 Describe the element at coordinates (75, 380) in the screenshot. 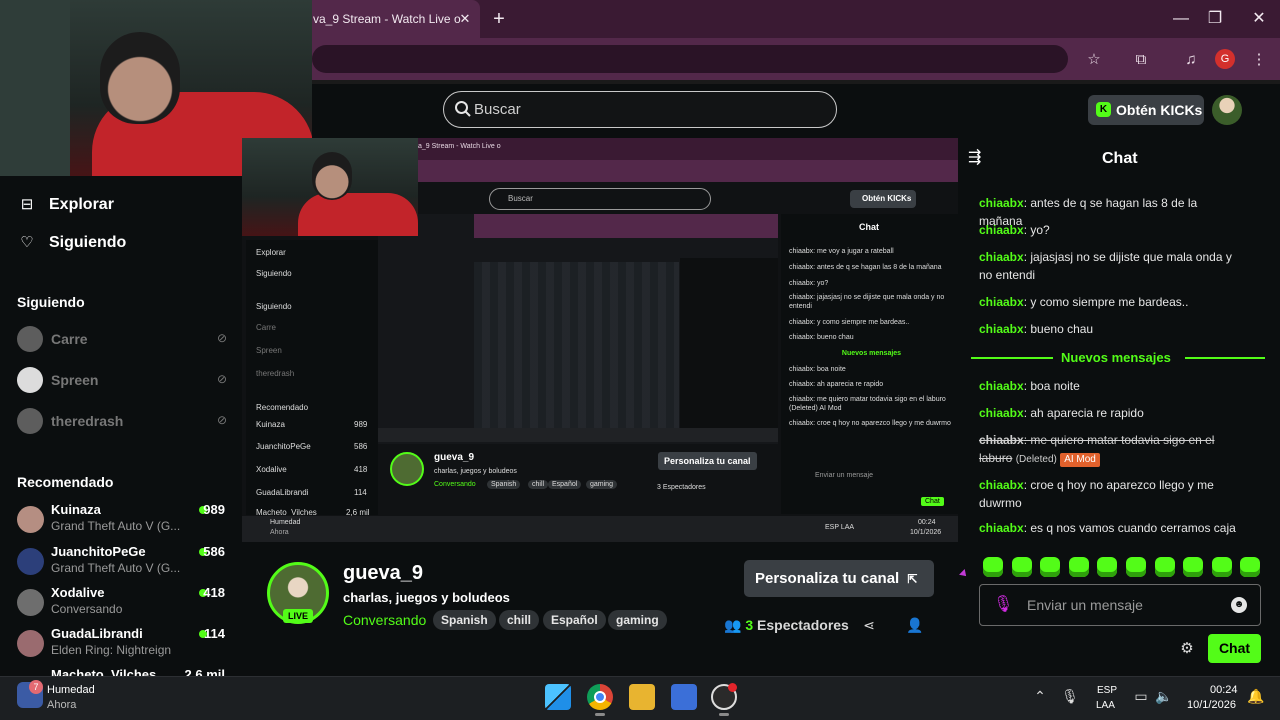

I see `channel-name: Spreen` at that location.